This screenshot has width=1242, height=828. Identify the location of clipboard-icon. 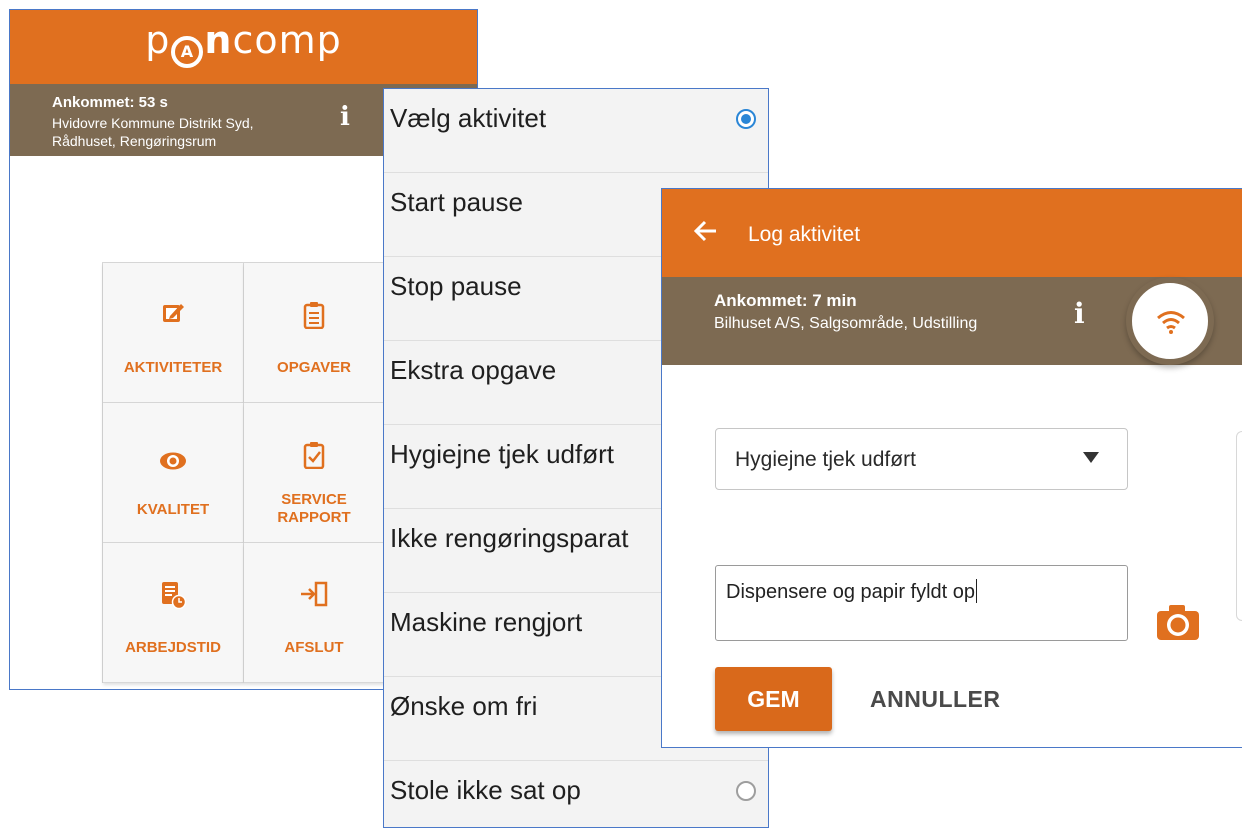
(314, 317).